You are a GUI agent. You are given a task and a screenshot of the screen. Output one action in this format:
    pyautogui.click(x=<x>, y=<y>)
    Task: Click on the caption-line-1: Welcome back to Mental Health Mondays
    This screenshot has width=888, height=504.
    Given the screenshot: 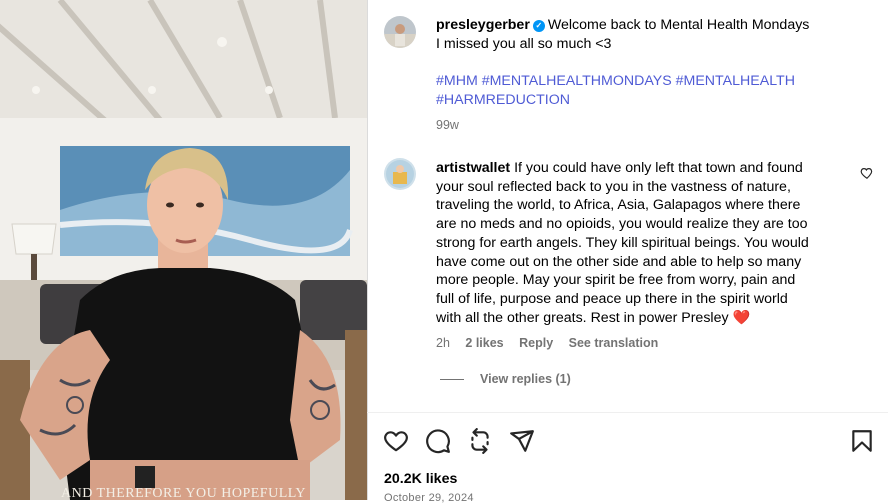 What is the action you would take?
    pyautogui.click(x=678, y=25)
    